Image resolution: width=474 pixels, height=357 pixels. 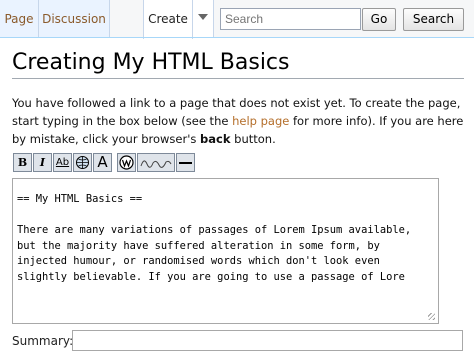 I want to click on external-link-button, so click(x=82, y=162).